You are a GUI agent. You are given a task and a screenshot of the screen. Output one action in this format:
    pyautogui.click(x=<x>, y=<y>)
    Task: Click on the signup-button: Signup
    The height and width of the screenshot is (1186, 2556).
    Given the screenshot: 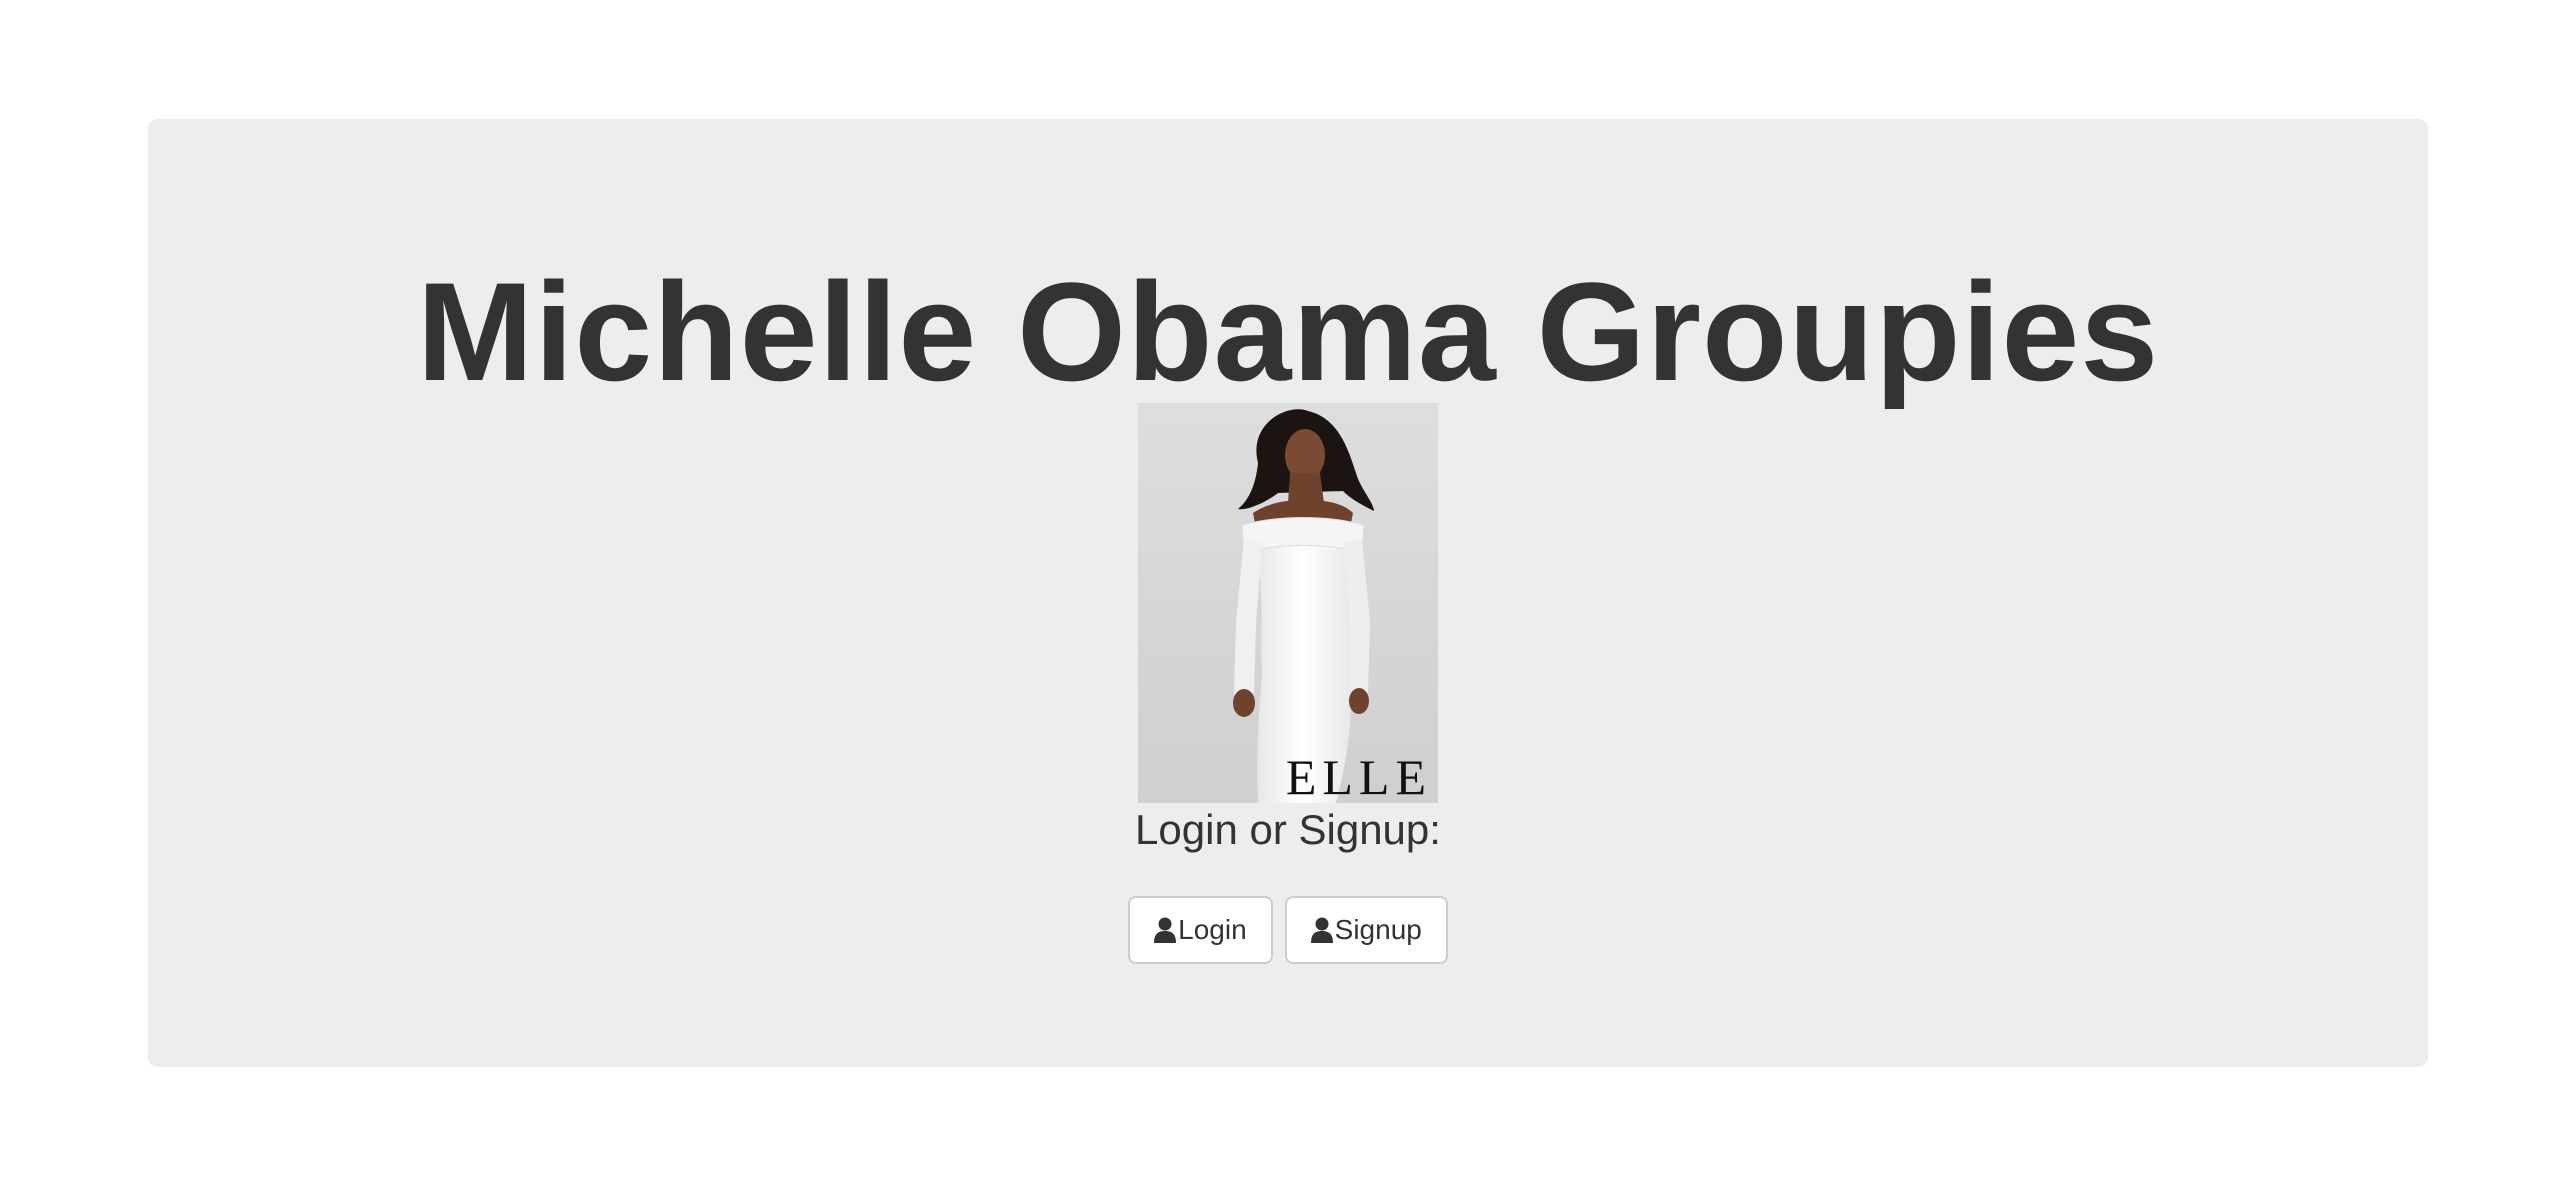 What is the action you would take?
    pyautogui.click(x=1366, y=930)
    